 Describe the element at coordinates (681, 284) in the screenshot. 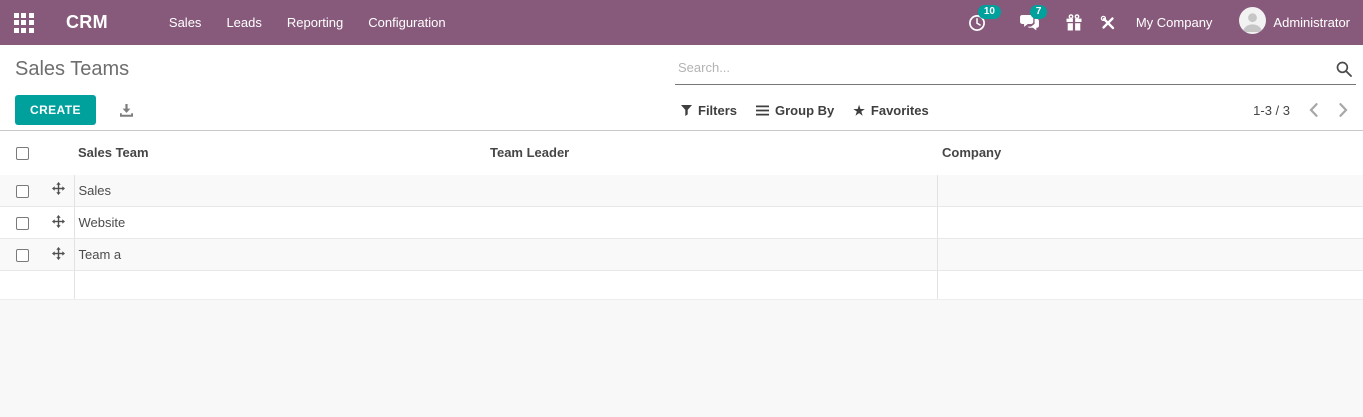

I see `empty-filler-row` at that location.